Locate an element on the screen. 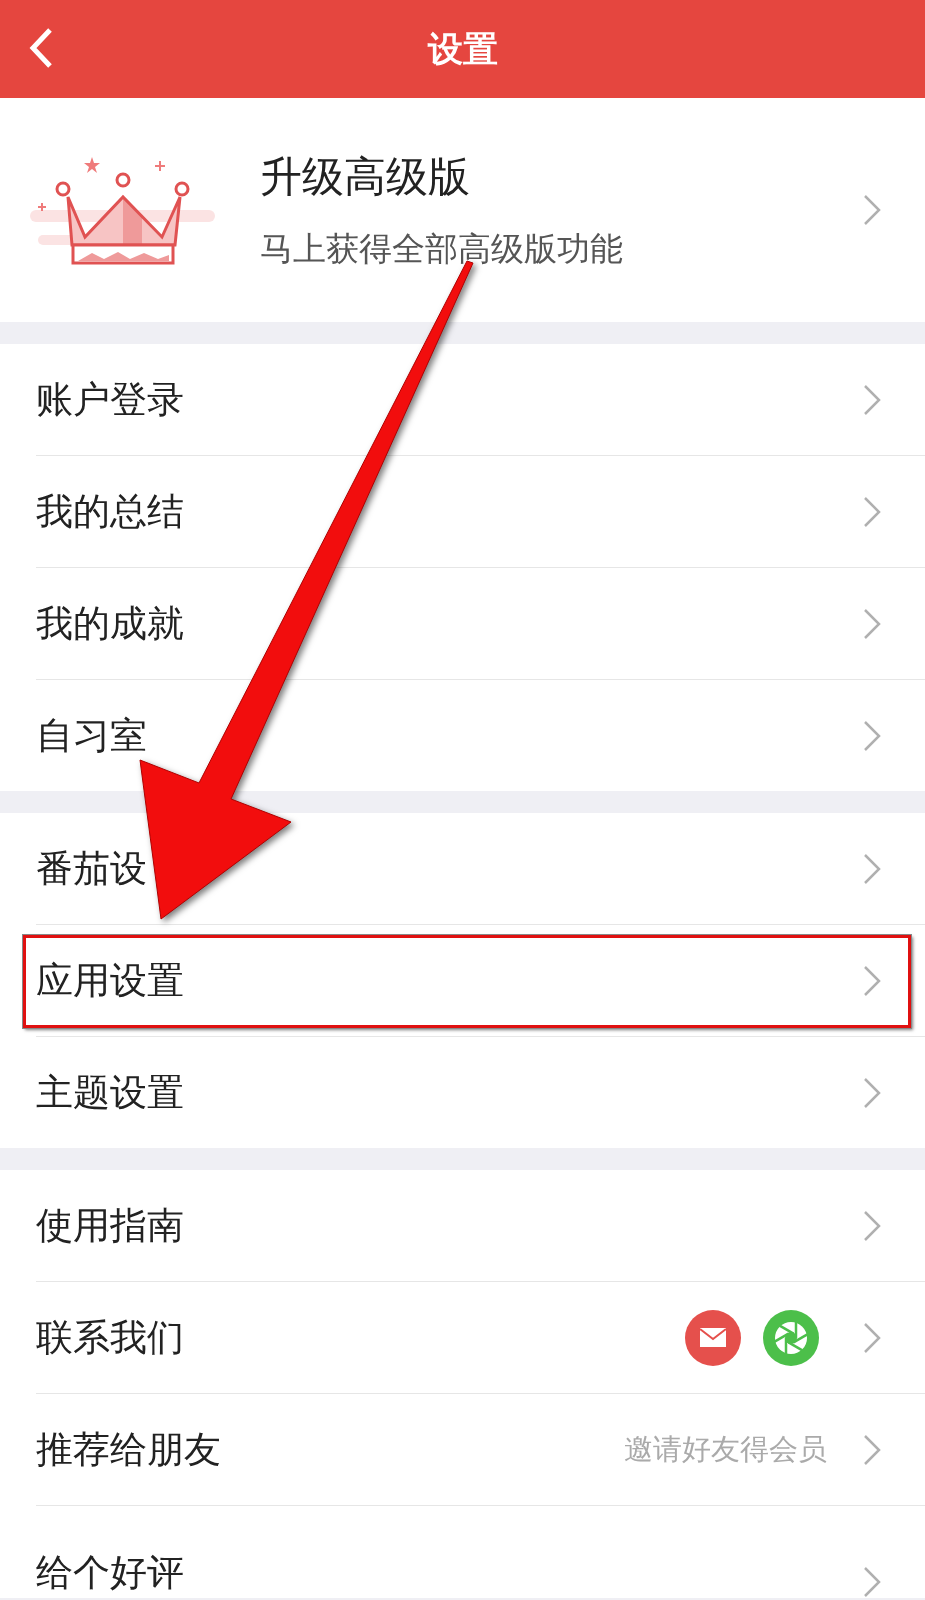  page-title: 设置 is located at coordinates (462, 49).